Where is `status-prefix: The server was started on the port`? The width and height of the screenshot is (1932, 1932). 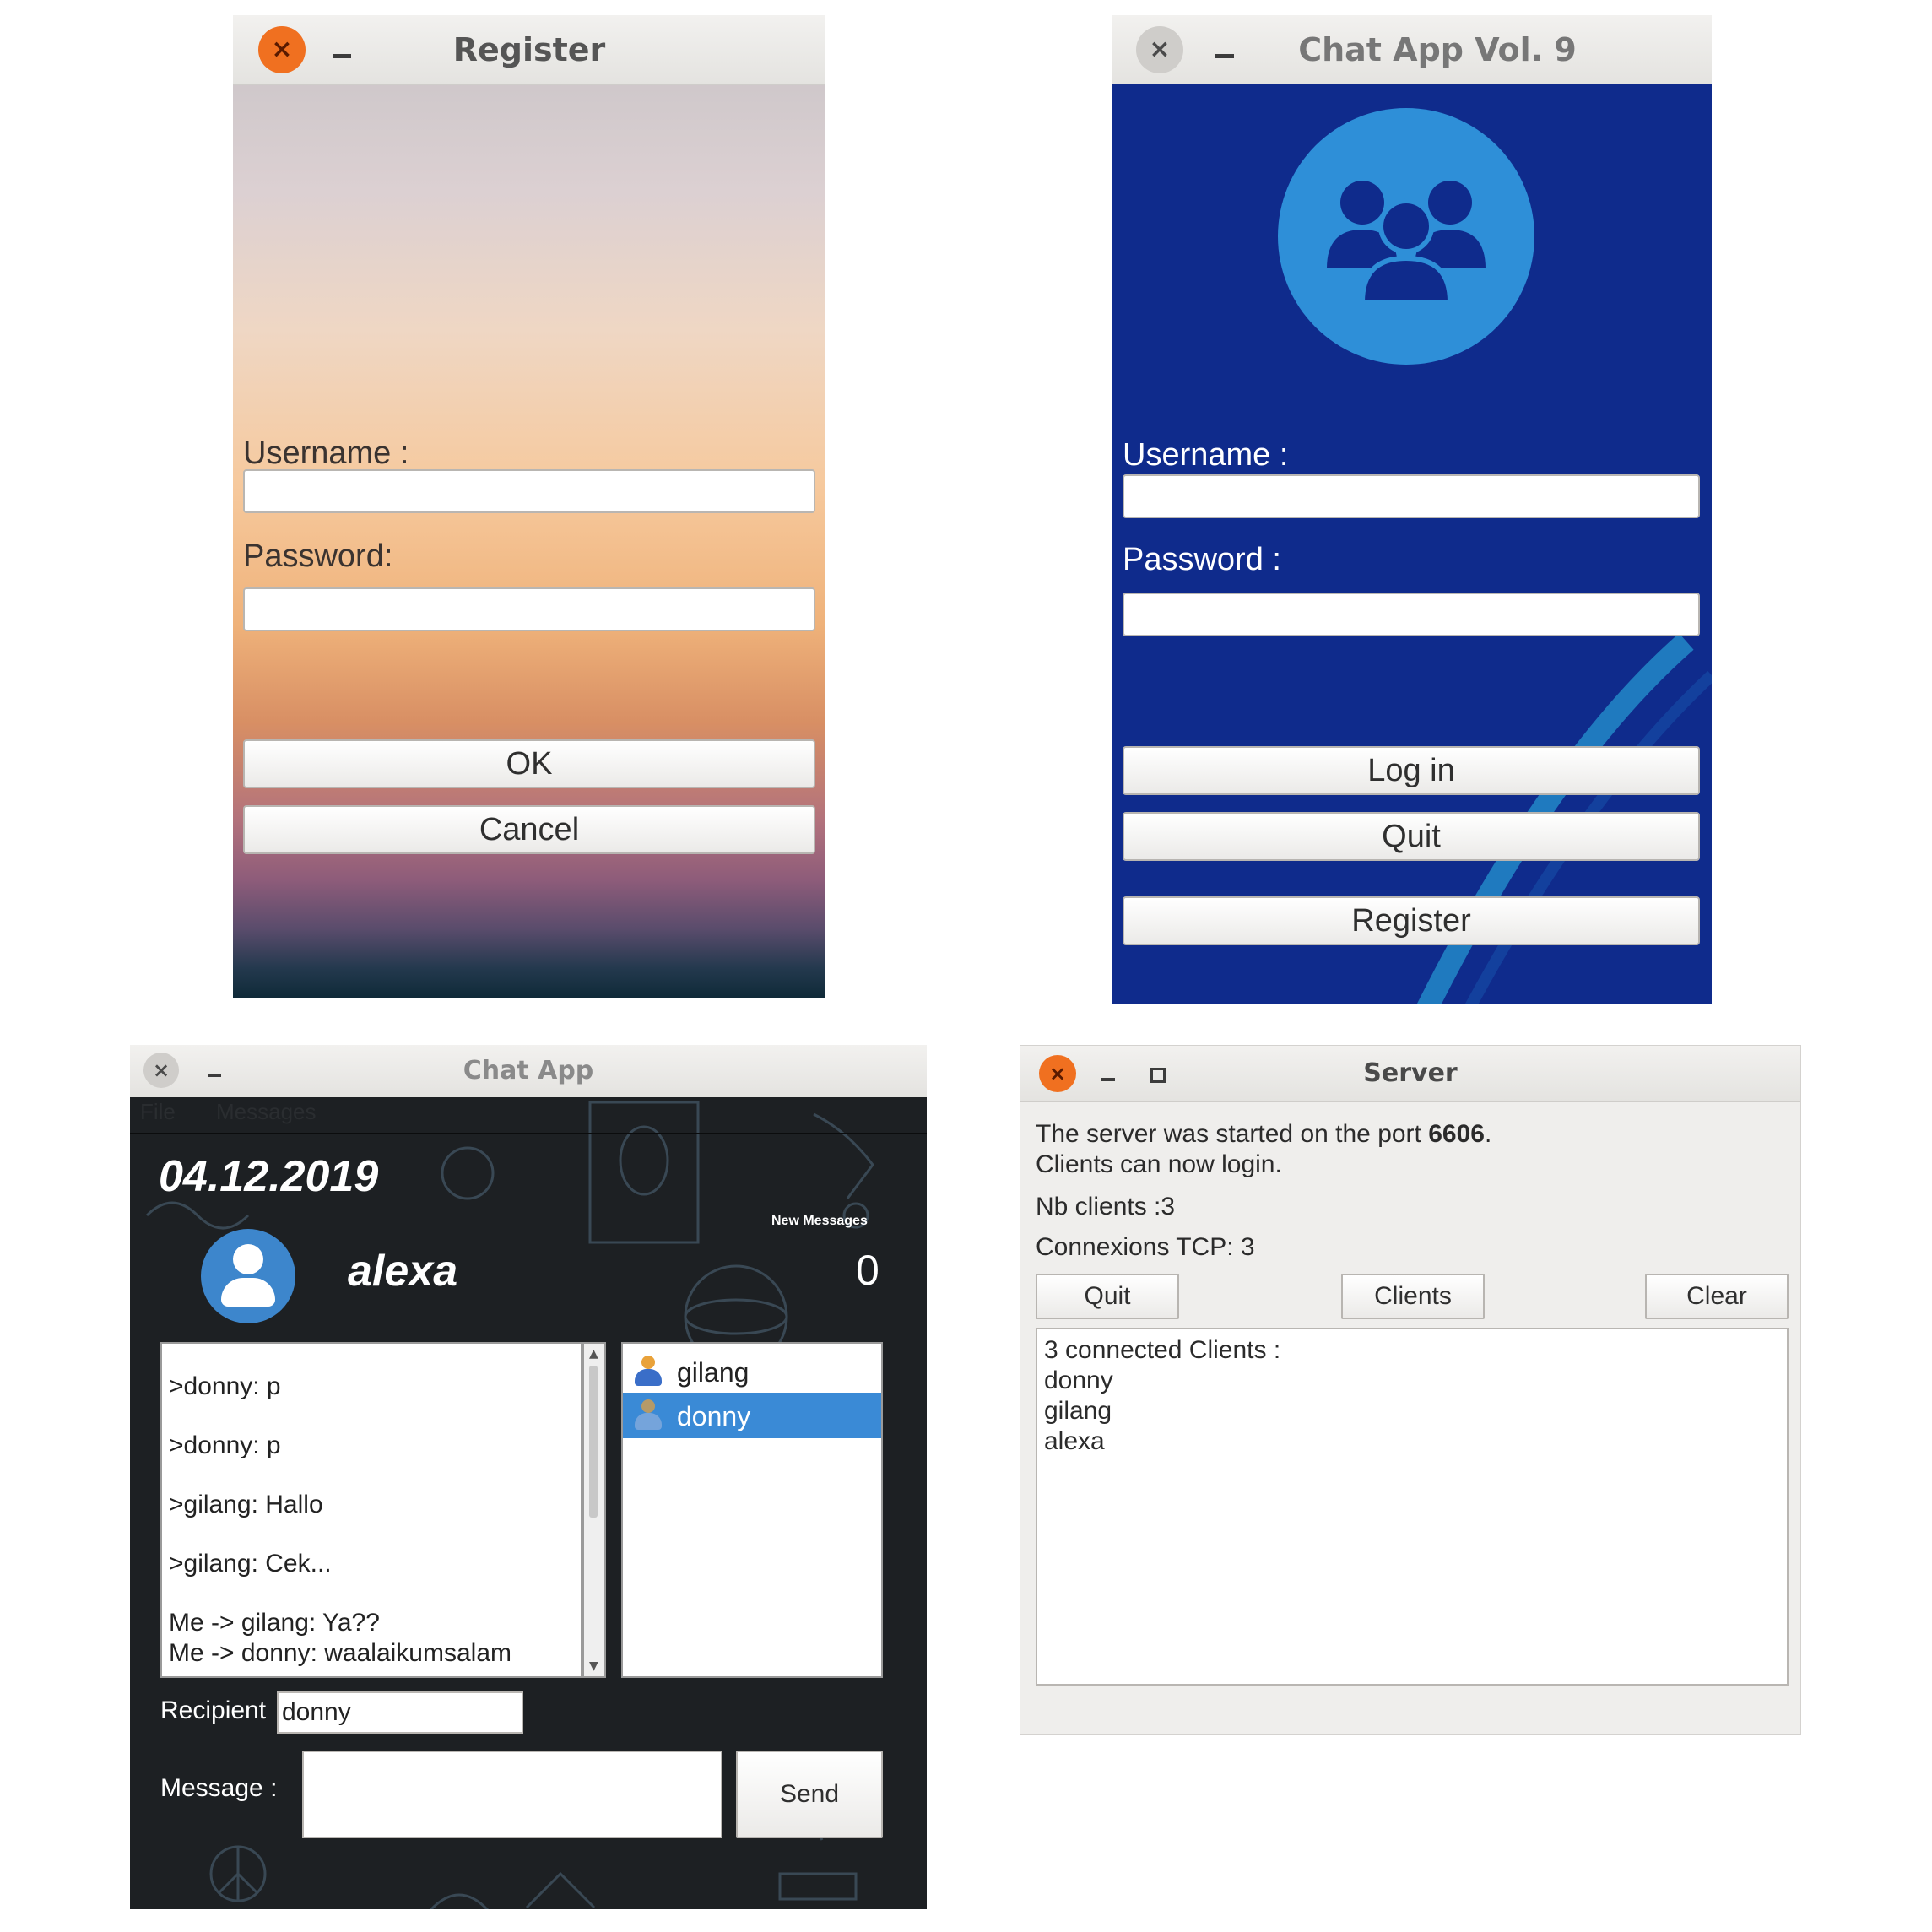 status-prefix: The server was started on the port is located at coordinates (1232, 1134).